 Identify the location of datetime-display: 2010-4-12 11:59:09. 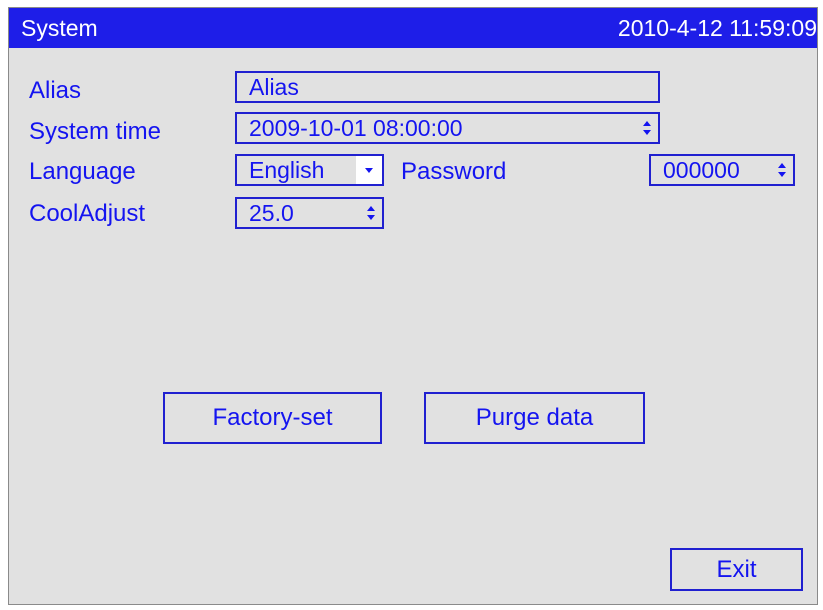
(717, 28).